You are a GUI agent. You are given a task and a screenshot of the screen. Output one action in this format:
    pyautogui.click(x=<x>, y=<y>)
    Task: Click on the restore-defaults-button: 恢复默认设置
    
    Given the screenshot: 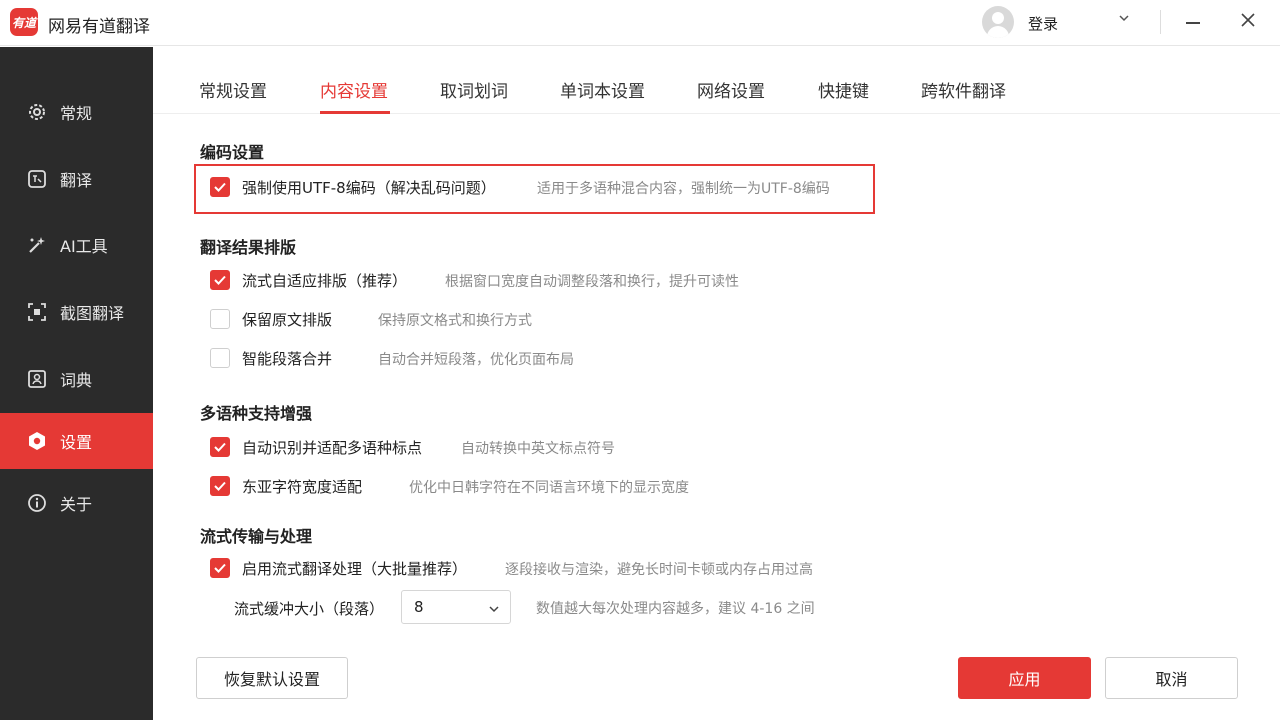 What is the action you would take?
    pyautogui.click(x=272, y=678)
    